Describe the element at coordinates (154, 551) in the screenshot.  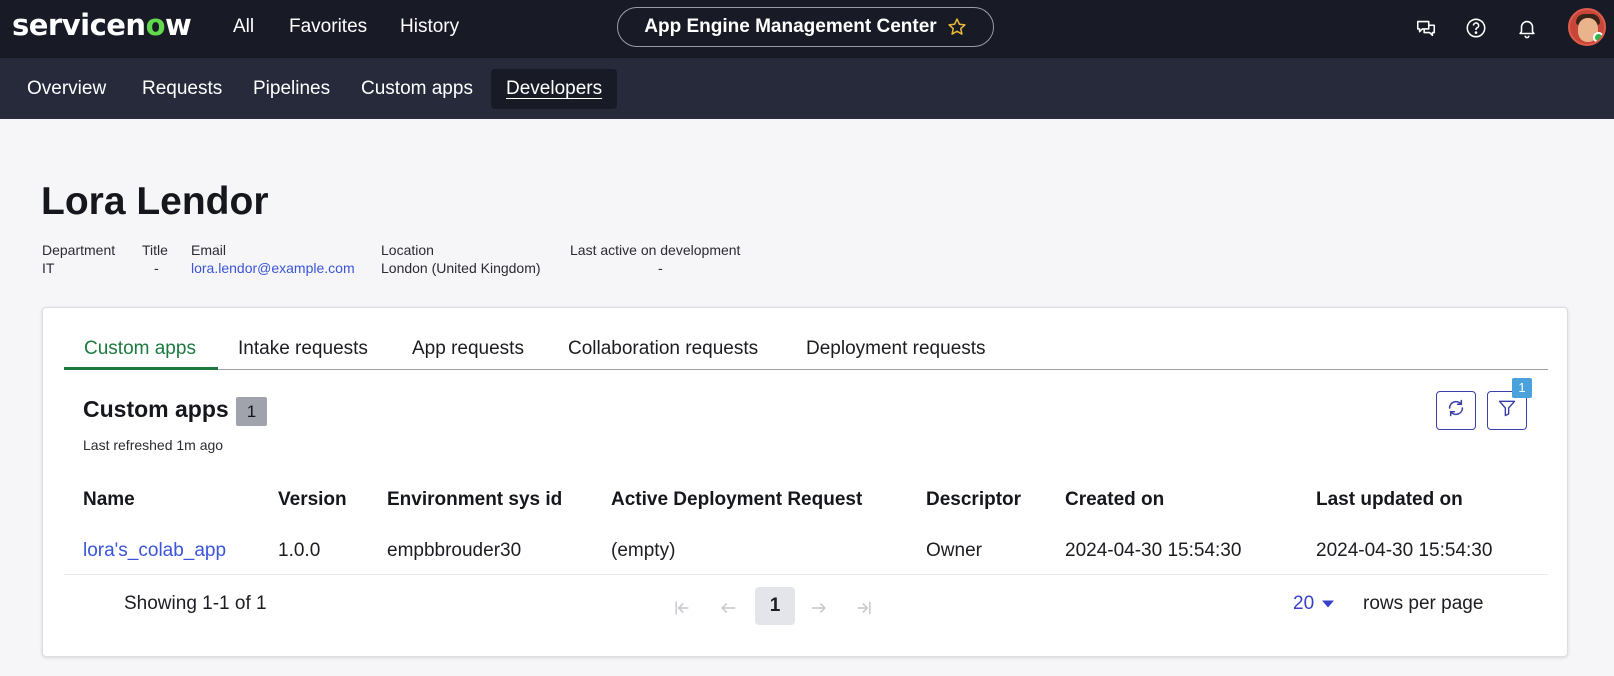
I see `app-name-link: lora's_colab_app` at that location.